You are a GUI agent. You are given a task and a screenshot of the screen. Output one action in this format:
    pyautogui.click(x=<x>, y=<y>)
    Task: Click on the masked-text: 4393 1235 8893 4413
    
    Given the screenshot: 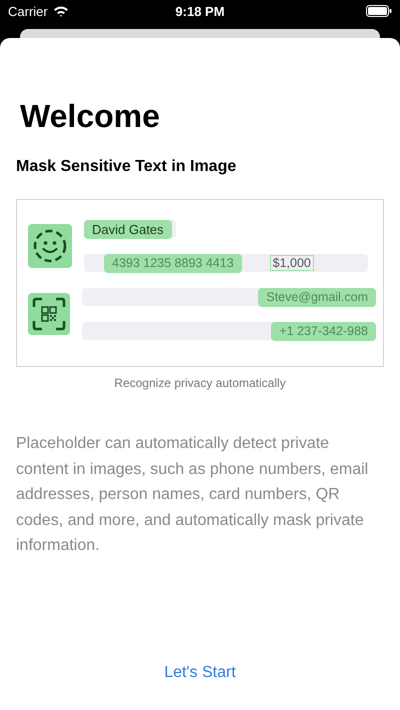 What is the action you would take?
    pyautogui.click(x=173, y=263)
    